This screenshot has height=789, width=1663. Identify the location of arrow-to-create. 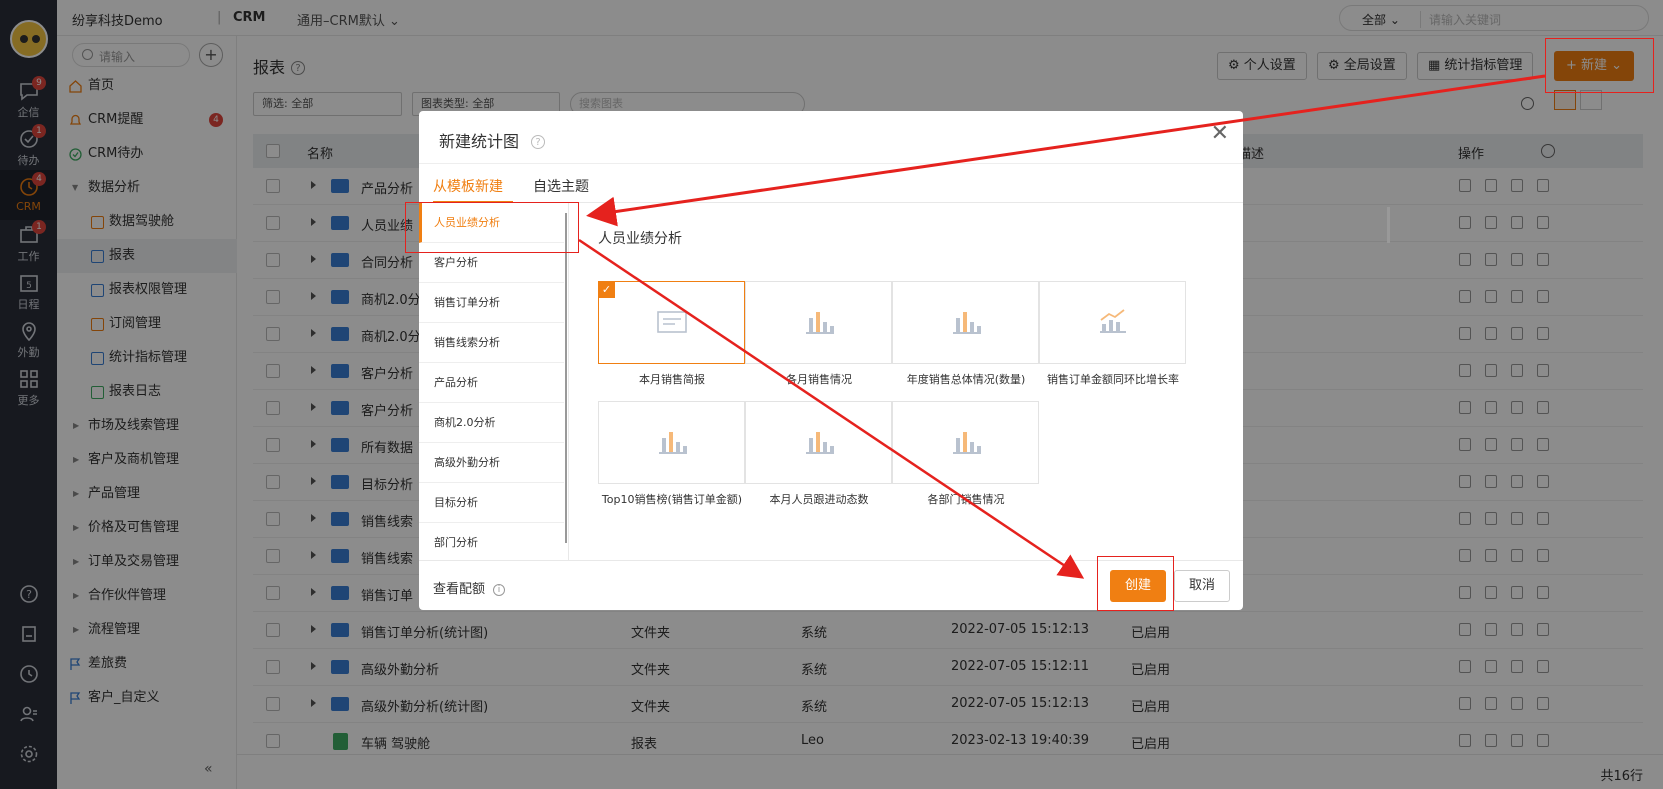
(831, 408).